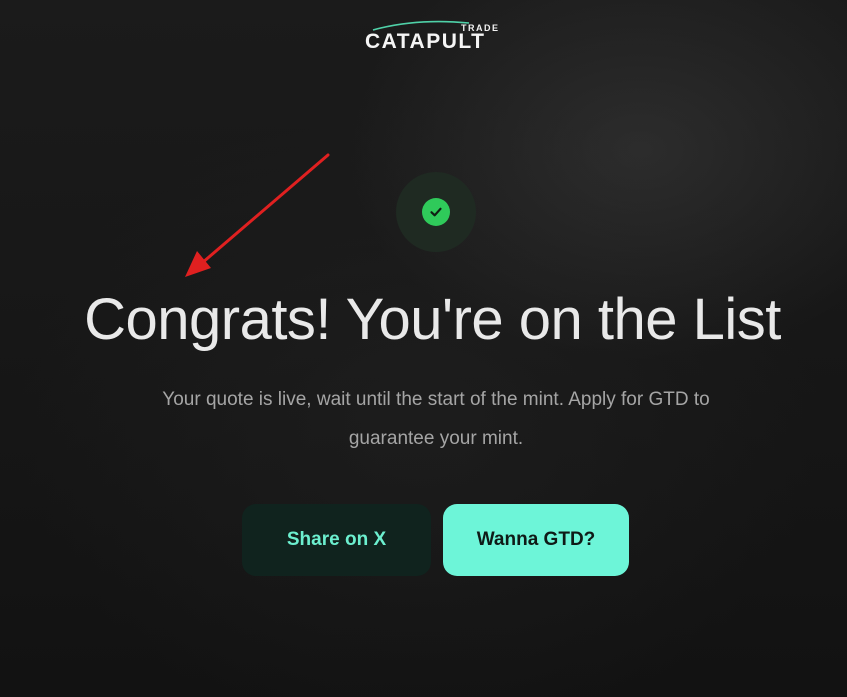 The width and height of the screenshot is (847, 697). What do you see at coordinates (432, 319) in the screenshot?
I see `page-title: Congrats! You're on the List` at bounding box center [432, 319].